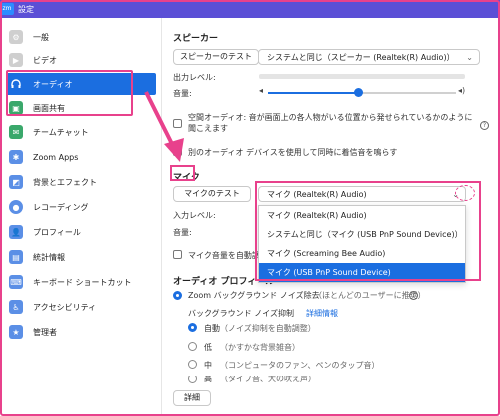 The height and width of the screenshot is (416, 500). What do you see at coordinates (300, 365) in the screenshot?
I see `noise-option-note: （コンピュータのファン、ペンのタップ音）` at bounding box center [300, 365].